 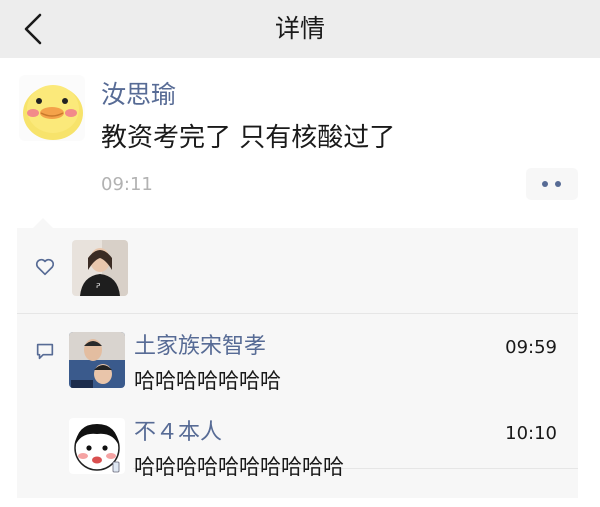 What do you see at coordinates (45, 351) in the screenshot?
I see `comment-icon` at bounding box center [45, 351].